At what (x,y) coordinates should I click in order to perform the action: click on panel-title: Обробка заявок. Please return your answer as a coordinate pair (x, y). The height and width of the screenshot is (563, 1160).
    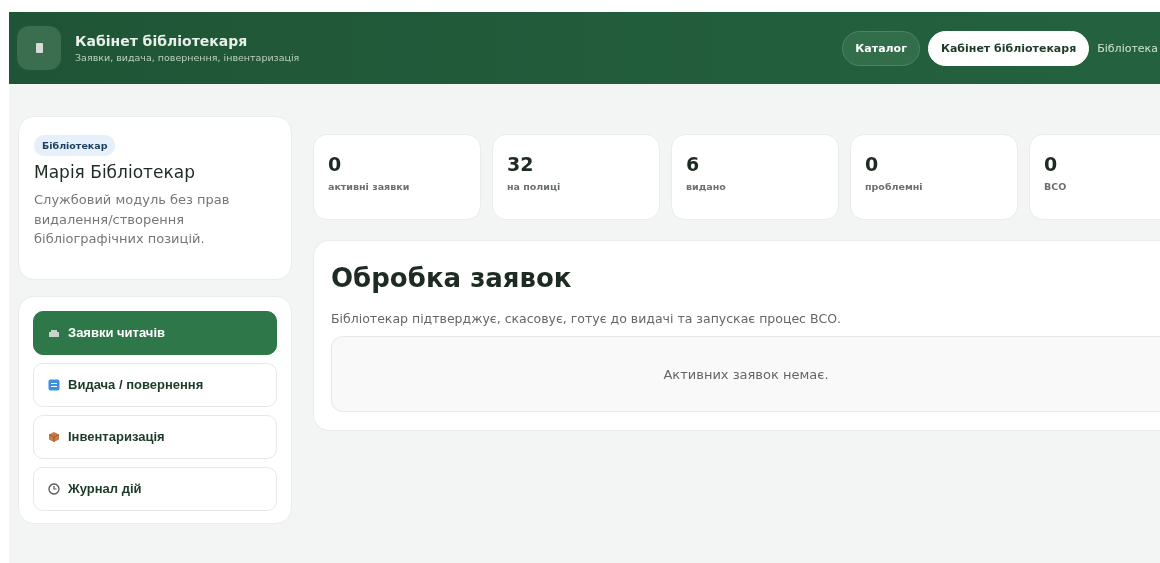
    Looking at the image, I should click on (452, 278).